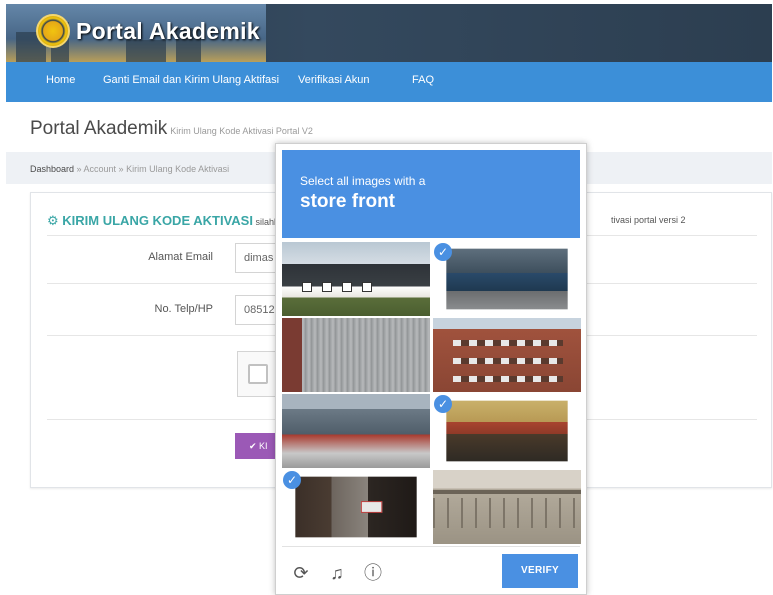 This screenshot has height=595, width=773. I want to click on divider, so click(431, 546).